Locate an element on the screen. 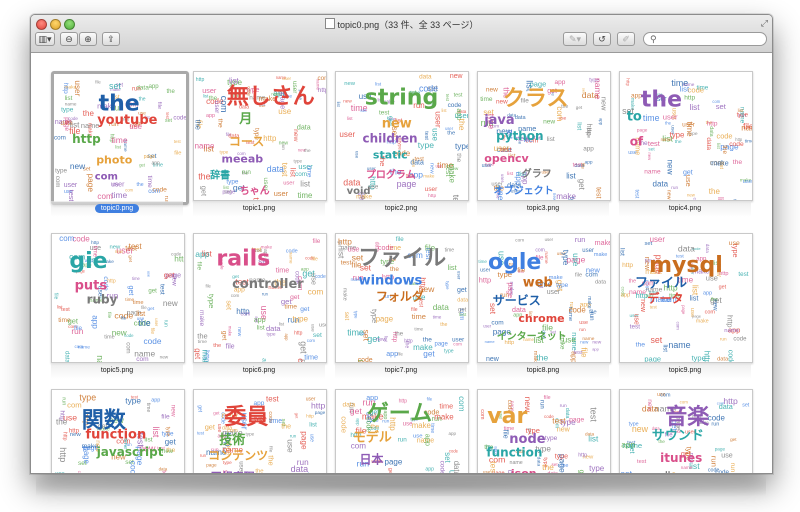 This screenshot has width=800, height=512. zoom-in-button: ⊕ is located at coordinates (88, 39).